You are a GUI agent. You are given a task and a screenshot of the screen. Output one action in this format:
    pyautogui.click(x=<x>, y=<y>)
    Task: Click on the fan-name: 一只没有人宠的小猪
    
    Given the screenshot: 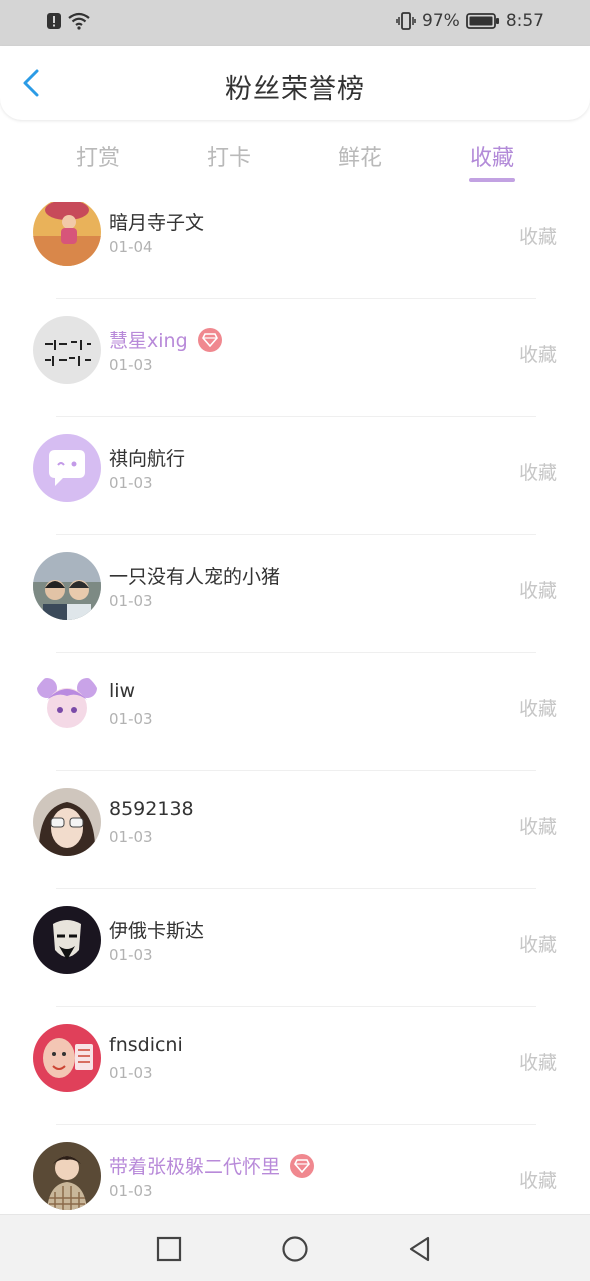 What is the action you would take?
    pyautogui.click(x=195, y=577)
    